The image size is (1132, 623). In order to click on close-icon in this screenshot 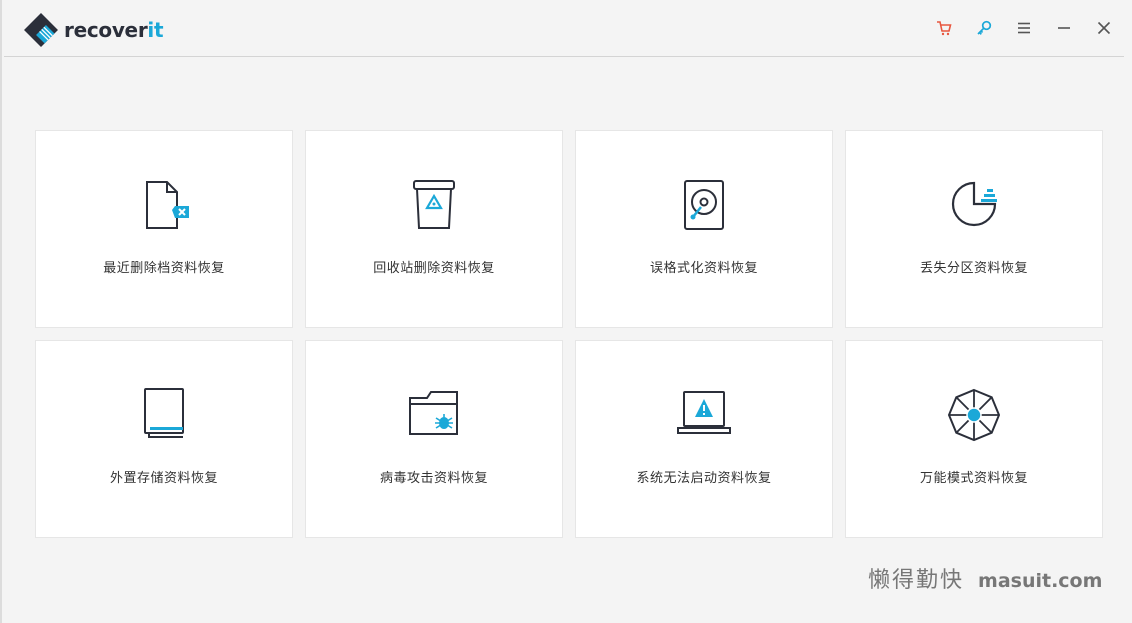, I will do `click(1104, 28)`.